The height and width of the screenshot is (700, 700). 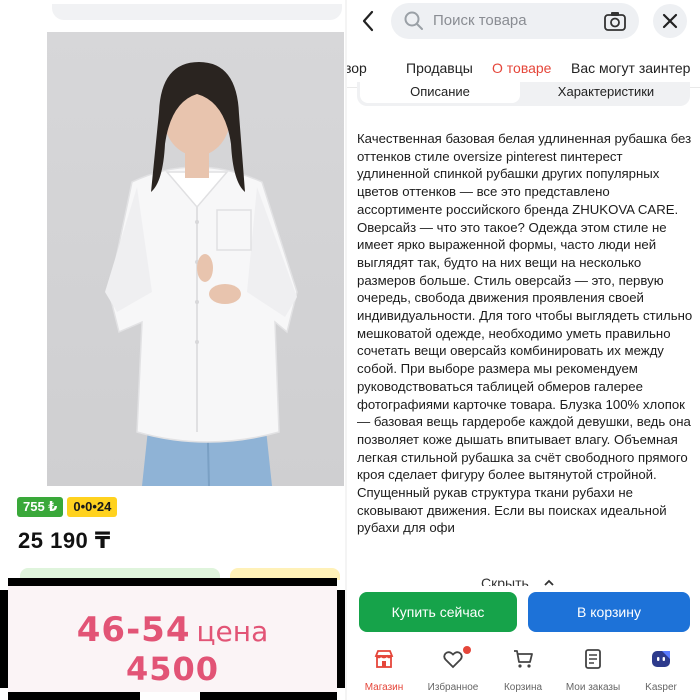 I want to click on header-bar: Поиск товара, so click(x=523, y=22).